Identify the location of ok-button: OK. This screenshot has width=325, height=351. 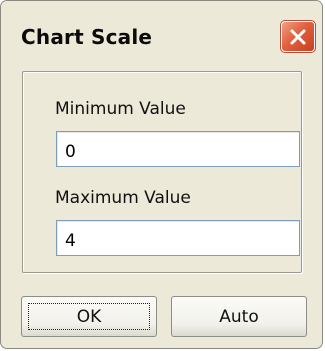
(89, 316).